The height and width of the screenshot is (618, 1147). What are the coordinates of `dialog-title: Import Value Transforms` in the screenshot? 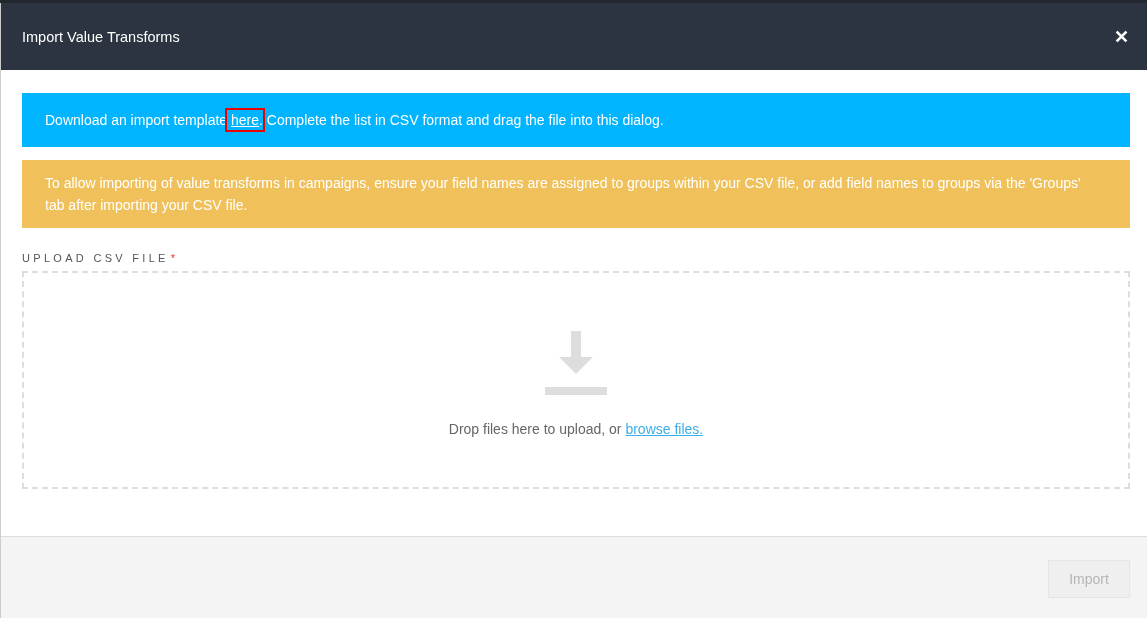 It's located at (101, 36).